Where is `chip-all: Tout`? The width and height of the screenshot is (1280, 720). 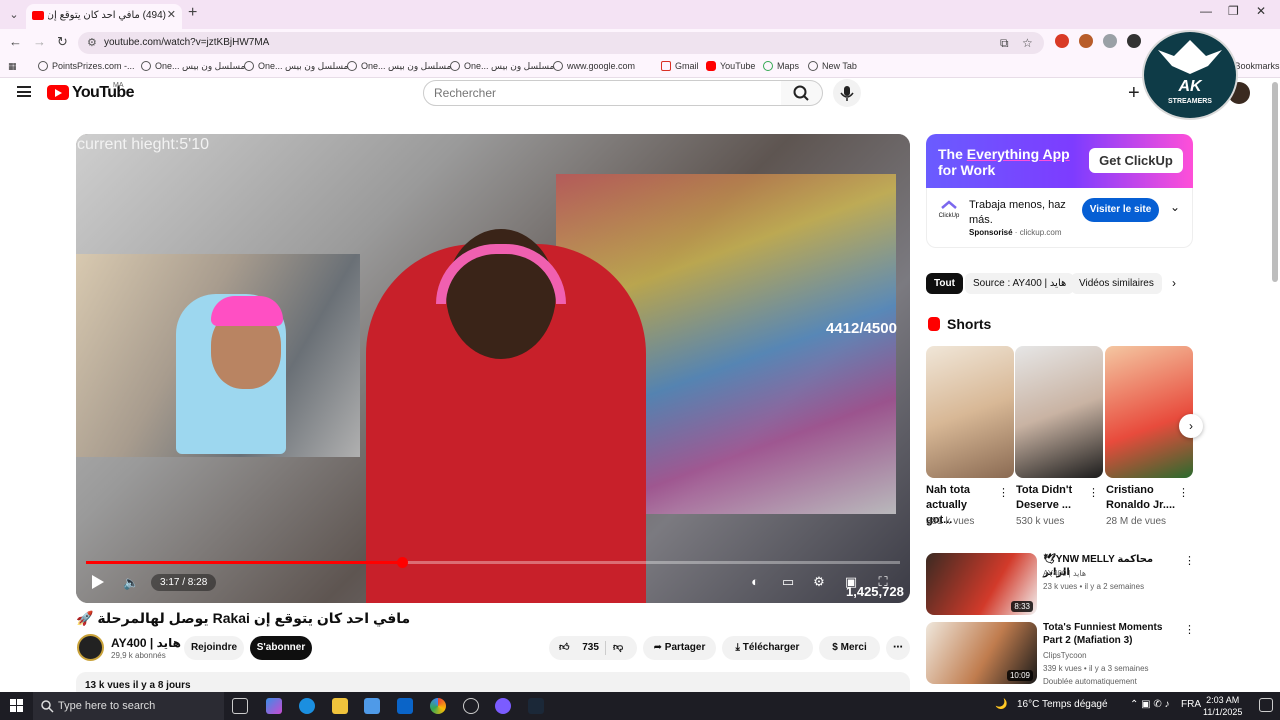
chip-all: Tout is located at coordinates (944, 283).